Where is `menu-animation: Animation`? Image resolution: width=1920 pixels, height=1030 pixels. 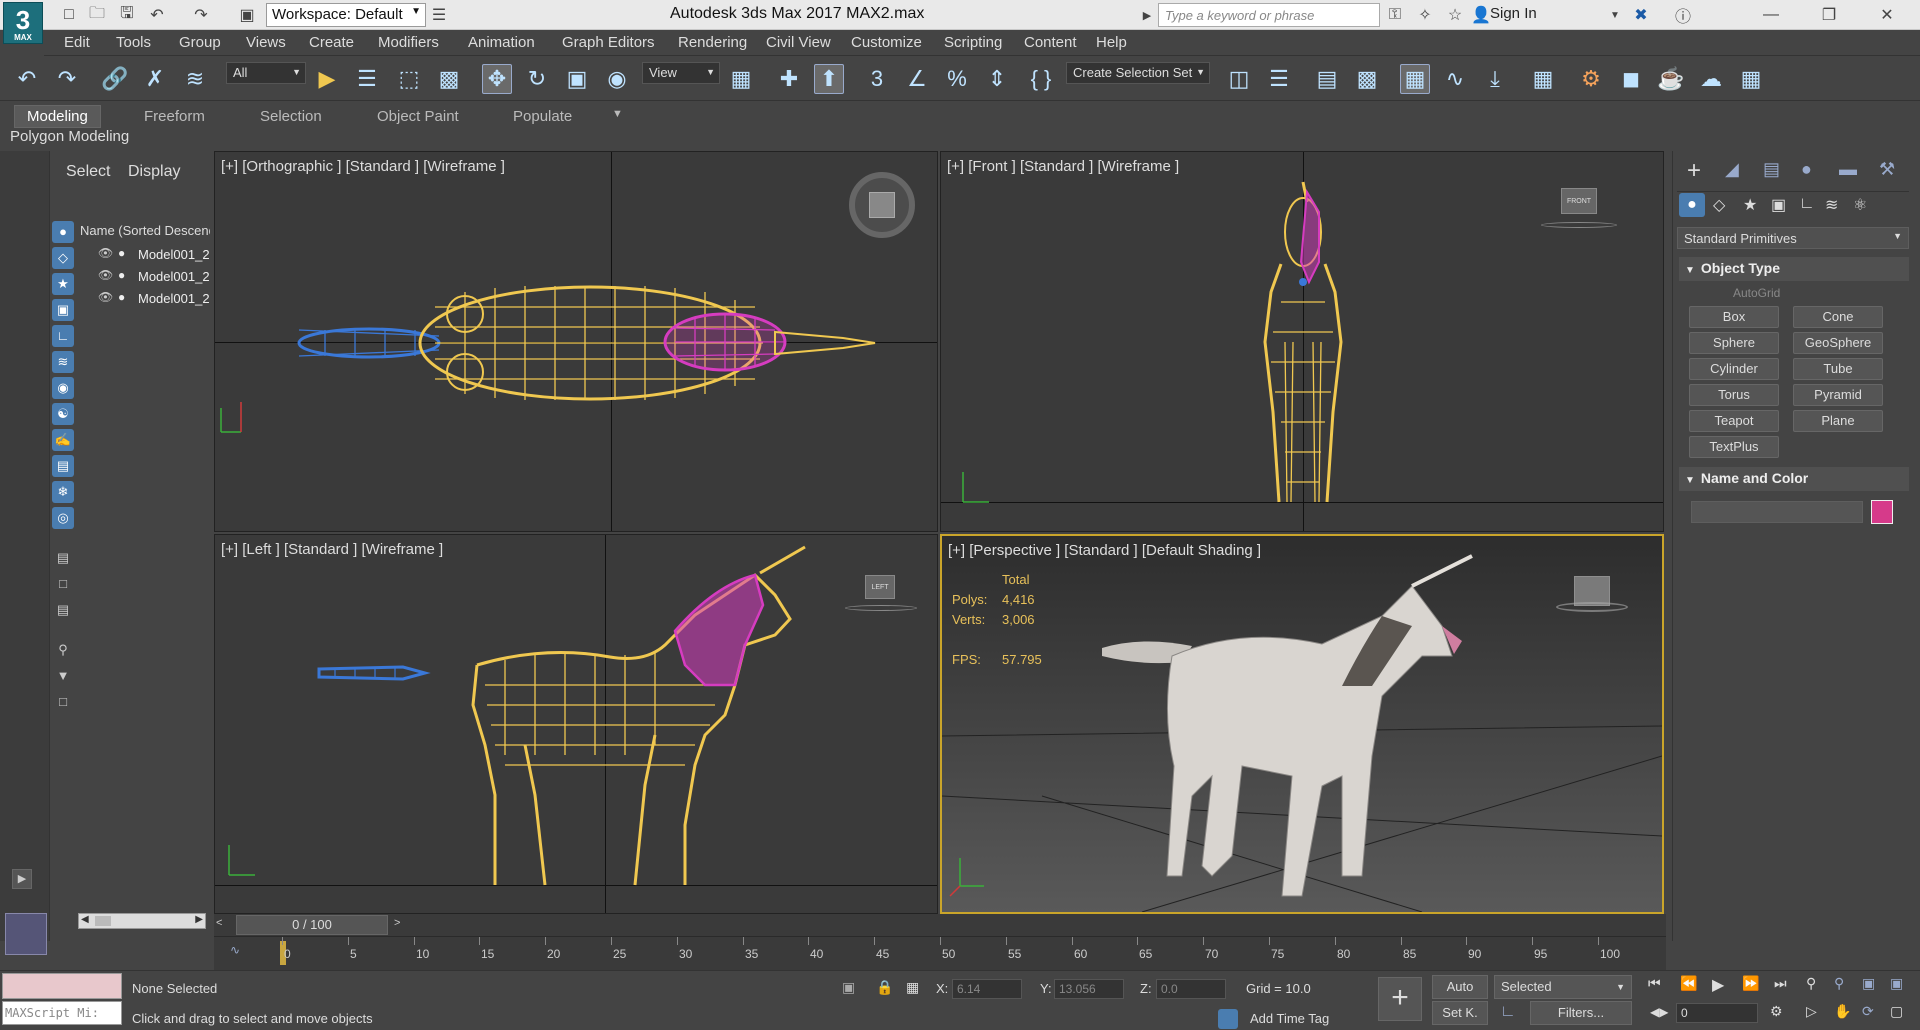
menu-animation: Animation is located at coordinates (501, 42).